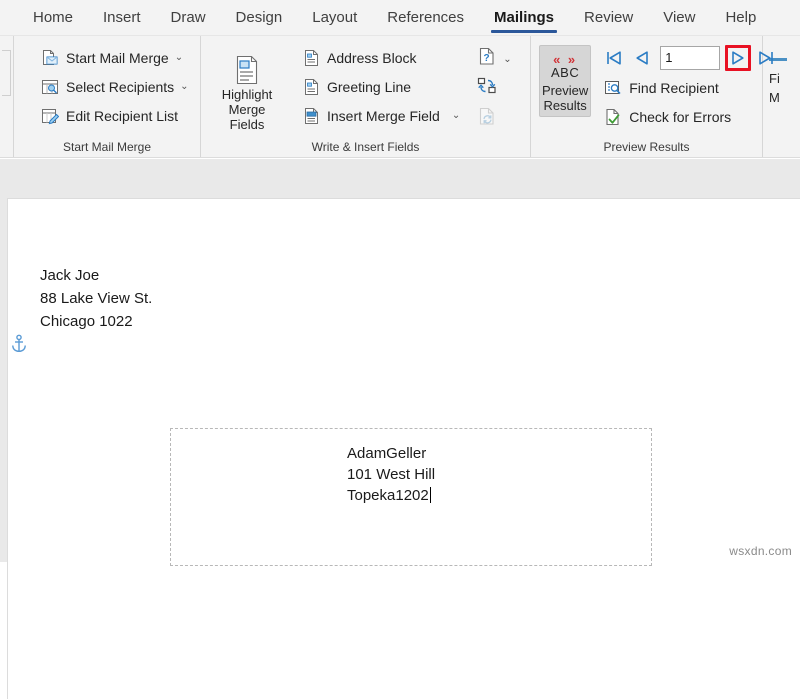 Image resolution: width=800 pixels, height=699 pixels. Describe the element at coordinates (247, 117) in the screenshot. I see `highlight-merge-fields-label-line2: Merge Fields` at that location.